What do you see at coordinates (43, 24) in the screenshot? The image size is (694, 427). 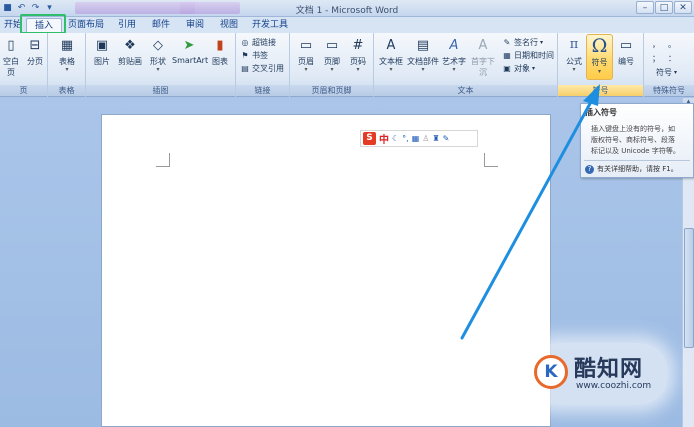 I see `insert-tab-highlight` at bounding box center [43, 24].